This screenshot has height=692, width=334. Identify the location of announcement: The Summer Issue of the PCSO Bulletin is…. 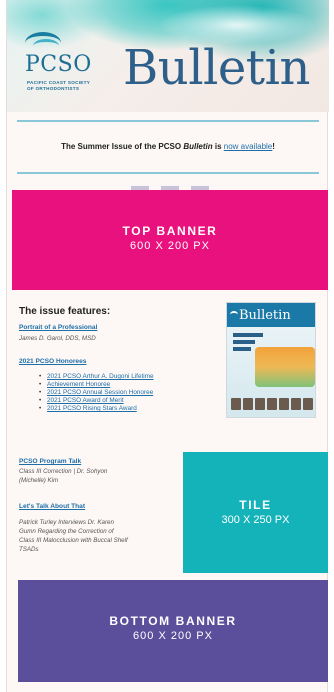
(168, 146).